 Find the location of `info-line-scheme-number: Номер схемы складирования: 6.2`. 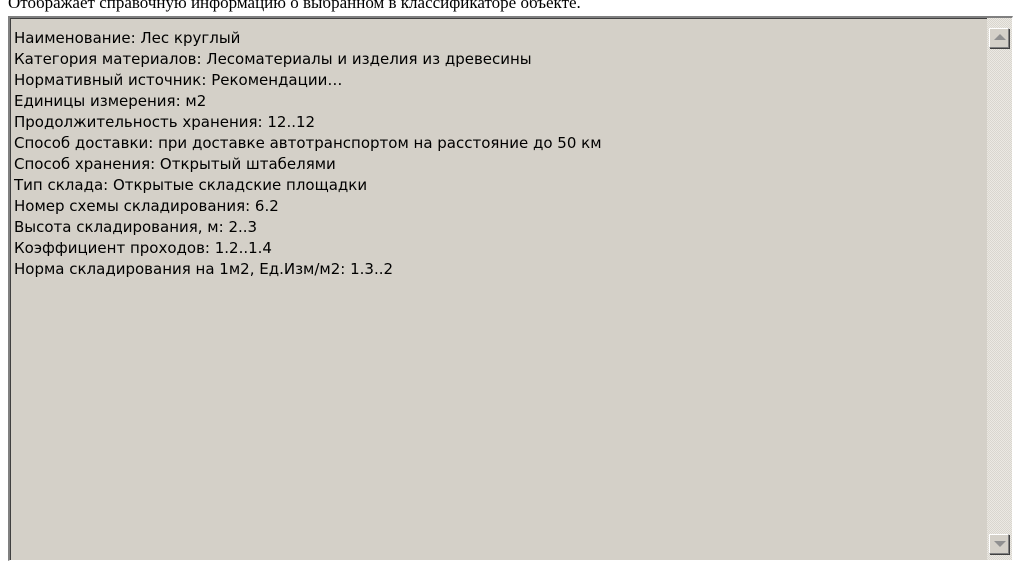

info-line-scheme-number: Номер схемы складирования: 6.2 is located at coordinates (146, 206).